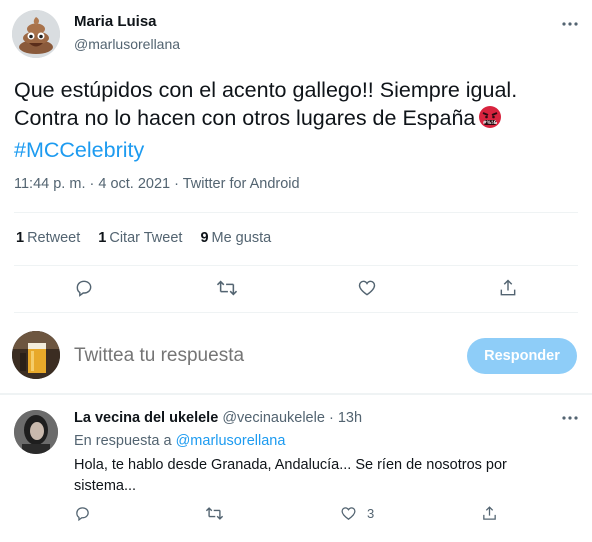 This screenshot has width=592, height=542. Describe the element at coordinates (522, 356) in the screenshot. I see `reply-submit-button: Responder` at that location.